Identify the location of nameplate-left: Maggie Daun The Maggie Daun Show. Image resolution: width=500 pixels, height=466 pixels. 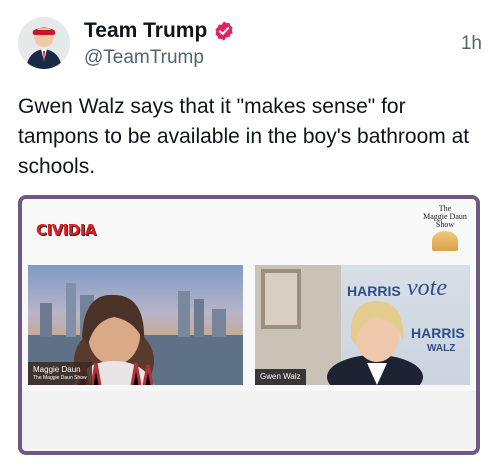
(60, 373).